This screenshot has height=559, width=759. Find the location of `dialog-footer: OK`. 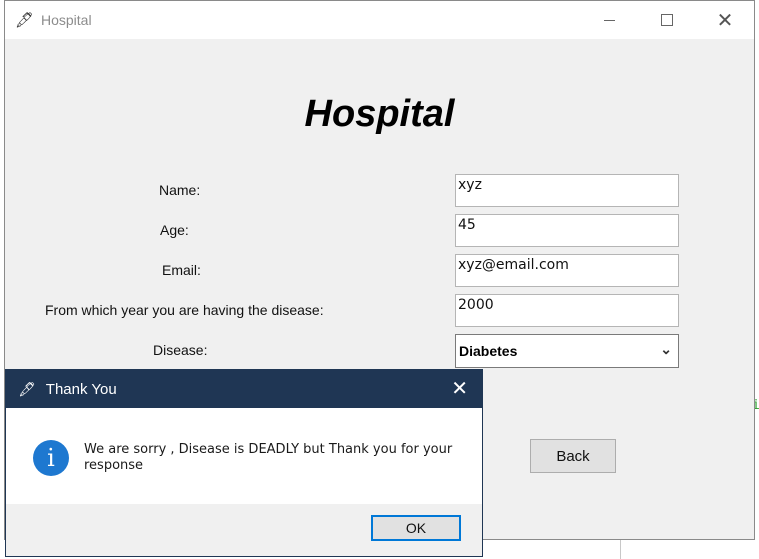

dialog-footer: OK is located at coordinates (244, 530).